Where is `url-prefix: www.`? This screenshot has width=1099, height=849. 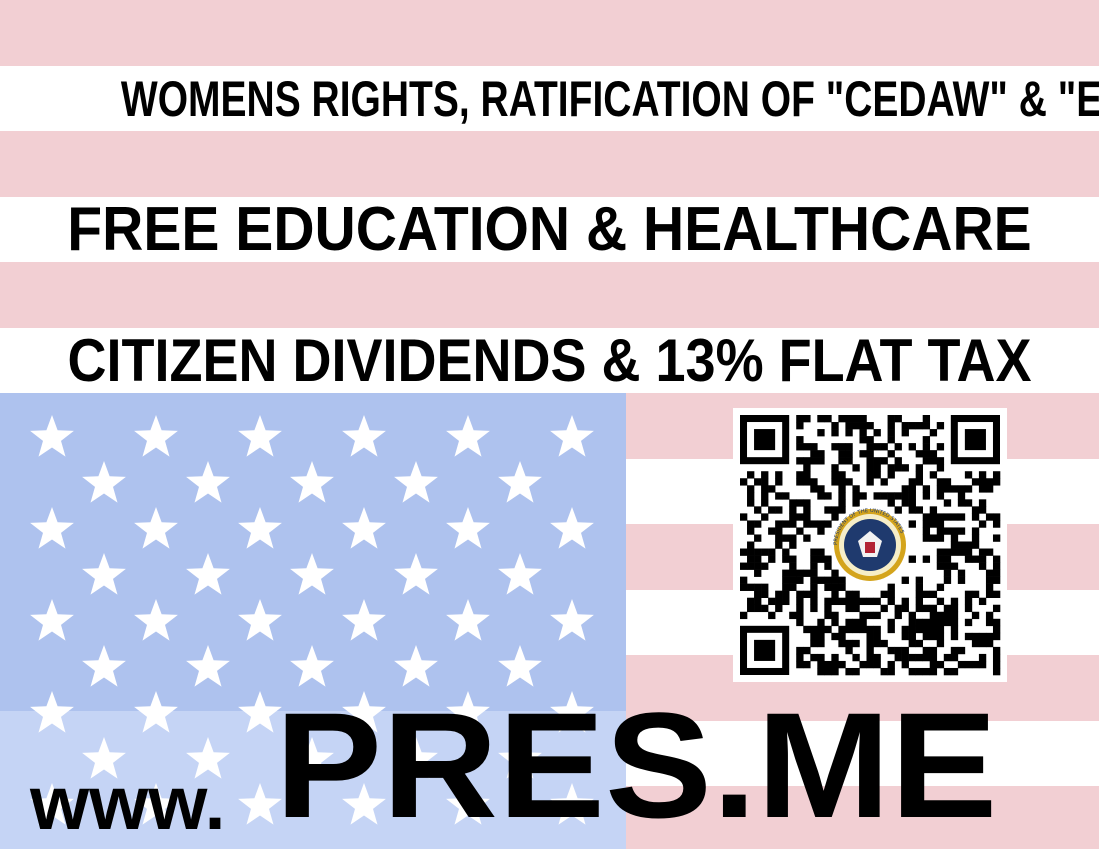
url-prefix: www. is located at coordinates (128, 803).